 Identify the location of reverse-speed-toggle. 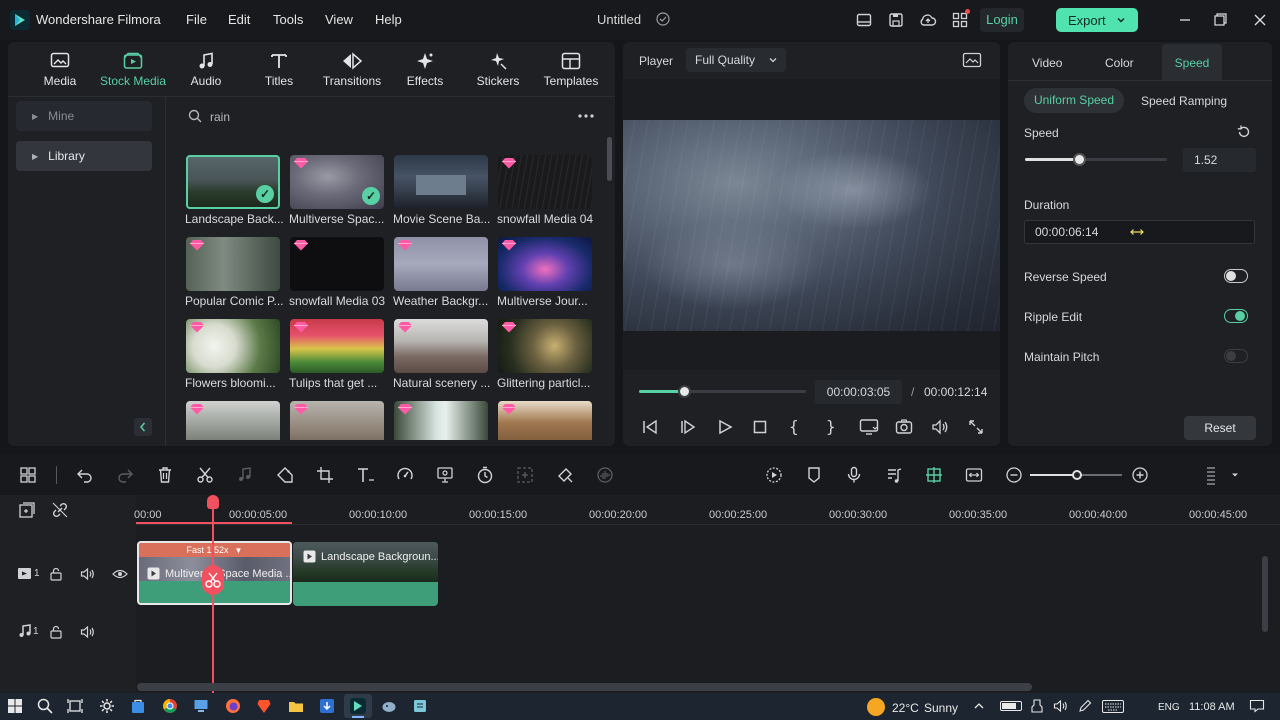
(1236, 276).